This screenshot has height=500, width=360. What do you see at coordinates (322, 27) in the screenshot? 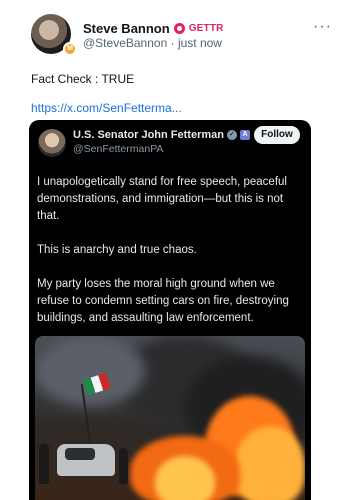
I see `more-icon: ···` at bounding box center [322, 27].